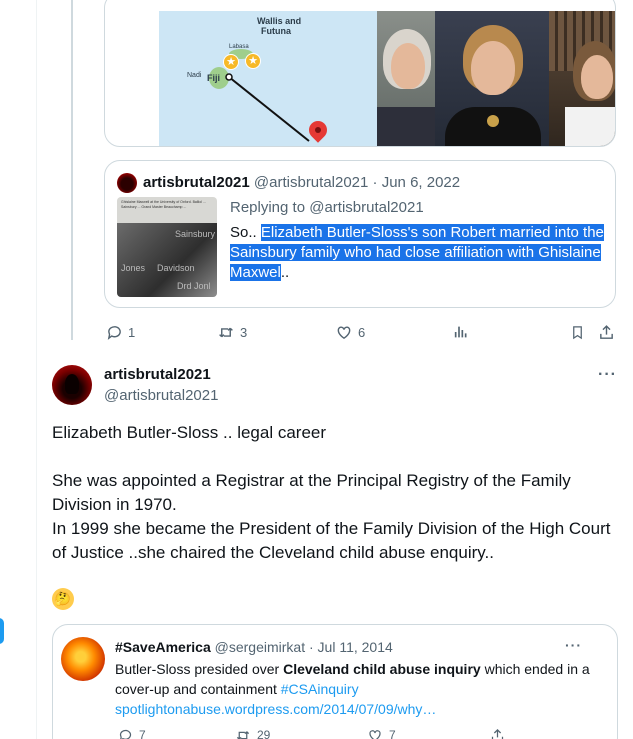 This screenshot has height=739, width=633. What do you see at coordinates (327, 207) in the screenshot?
I see `replying-to: Replying to @artisbrutal2021` at bounding box center [327, 207].